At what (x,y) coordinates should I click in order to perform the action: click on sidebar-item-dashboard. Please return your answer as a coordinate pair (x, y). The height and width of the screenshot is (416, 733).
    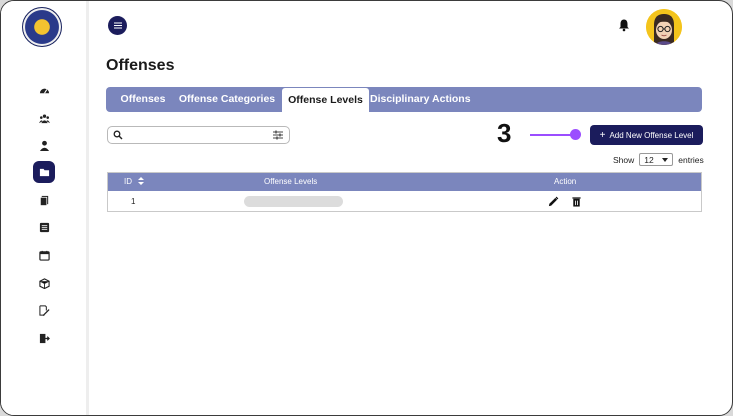
    Looking at the image, I should click on (44, 90).